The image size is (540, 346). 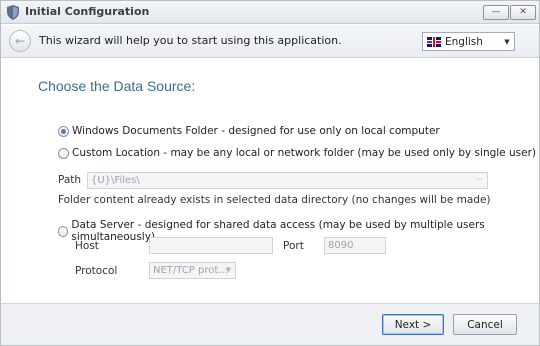 I want to click on title-bar: Initial Configuration — ✕, so click(x=270, y=12).